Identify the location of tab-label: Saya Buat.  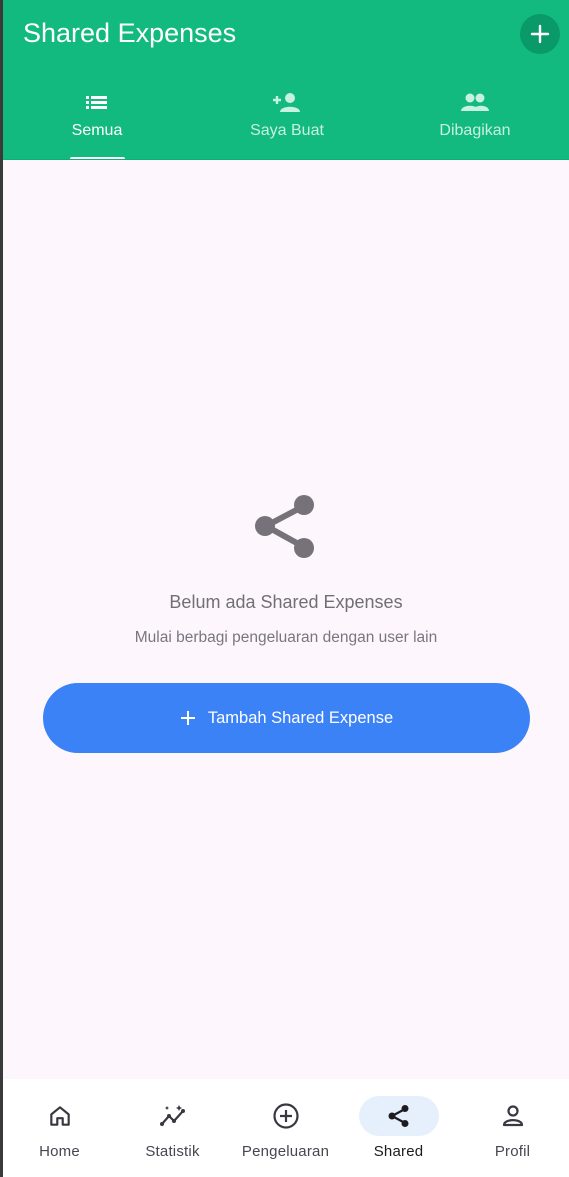
(287, 130).